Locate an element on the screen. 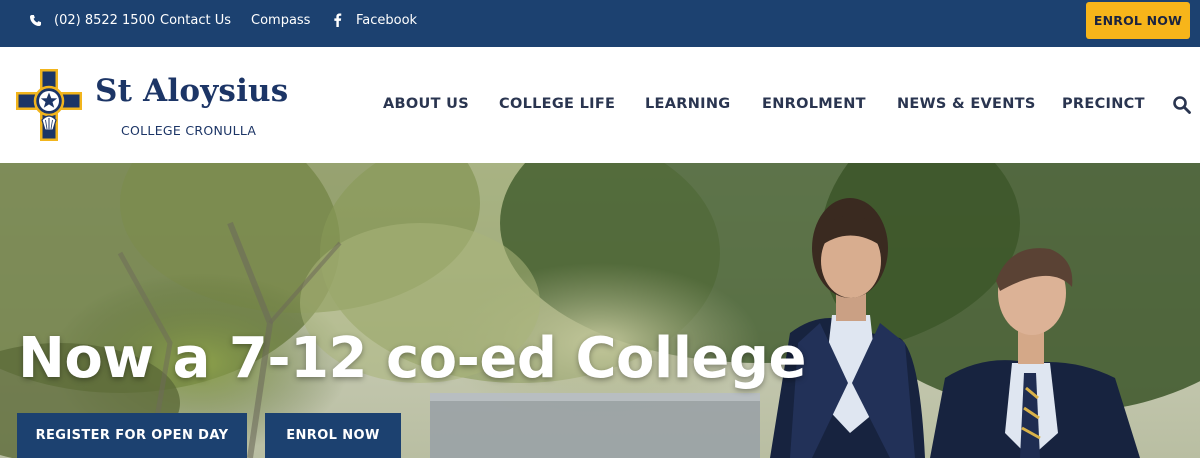 The width and height of the screenshot is (1200, 458). facebook-icon is located at coordinates (337, 20).